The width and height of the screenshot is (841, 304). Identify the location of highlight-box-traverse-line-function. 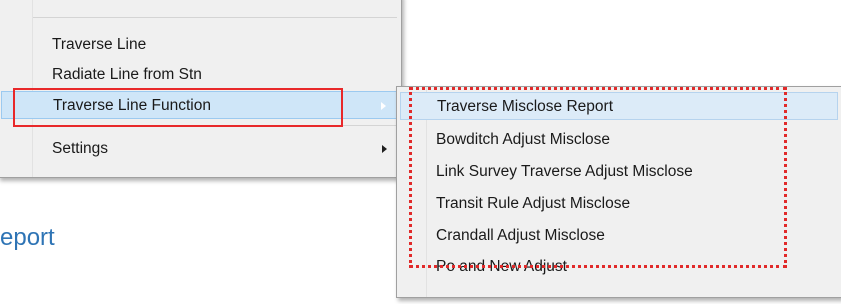
(178, 107).